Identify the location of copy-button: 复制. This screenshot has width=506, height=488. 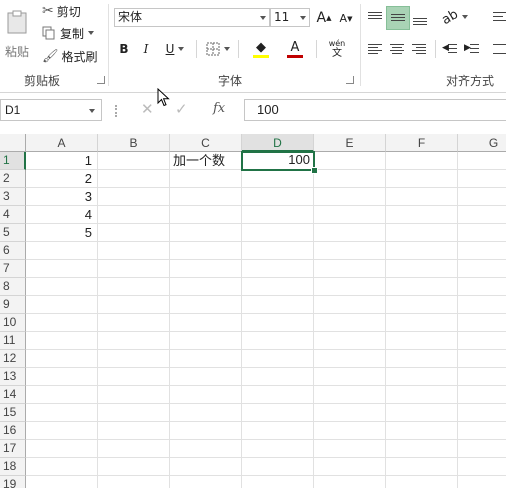
(68, 33).